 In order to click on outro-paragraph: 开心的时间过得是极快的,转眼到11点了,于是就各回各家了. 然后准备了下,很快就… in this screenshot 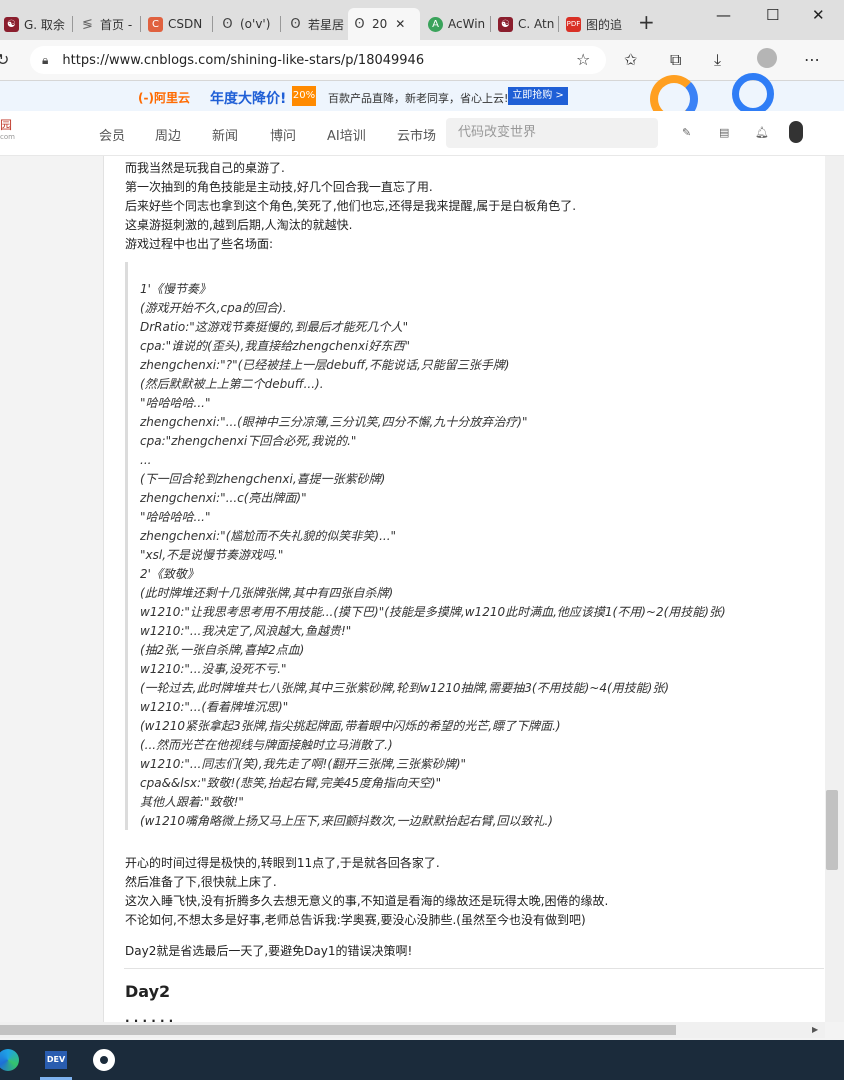, I will do `click(366, 892)`.